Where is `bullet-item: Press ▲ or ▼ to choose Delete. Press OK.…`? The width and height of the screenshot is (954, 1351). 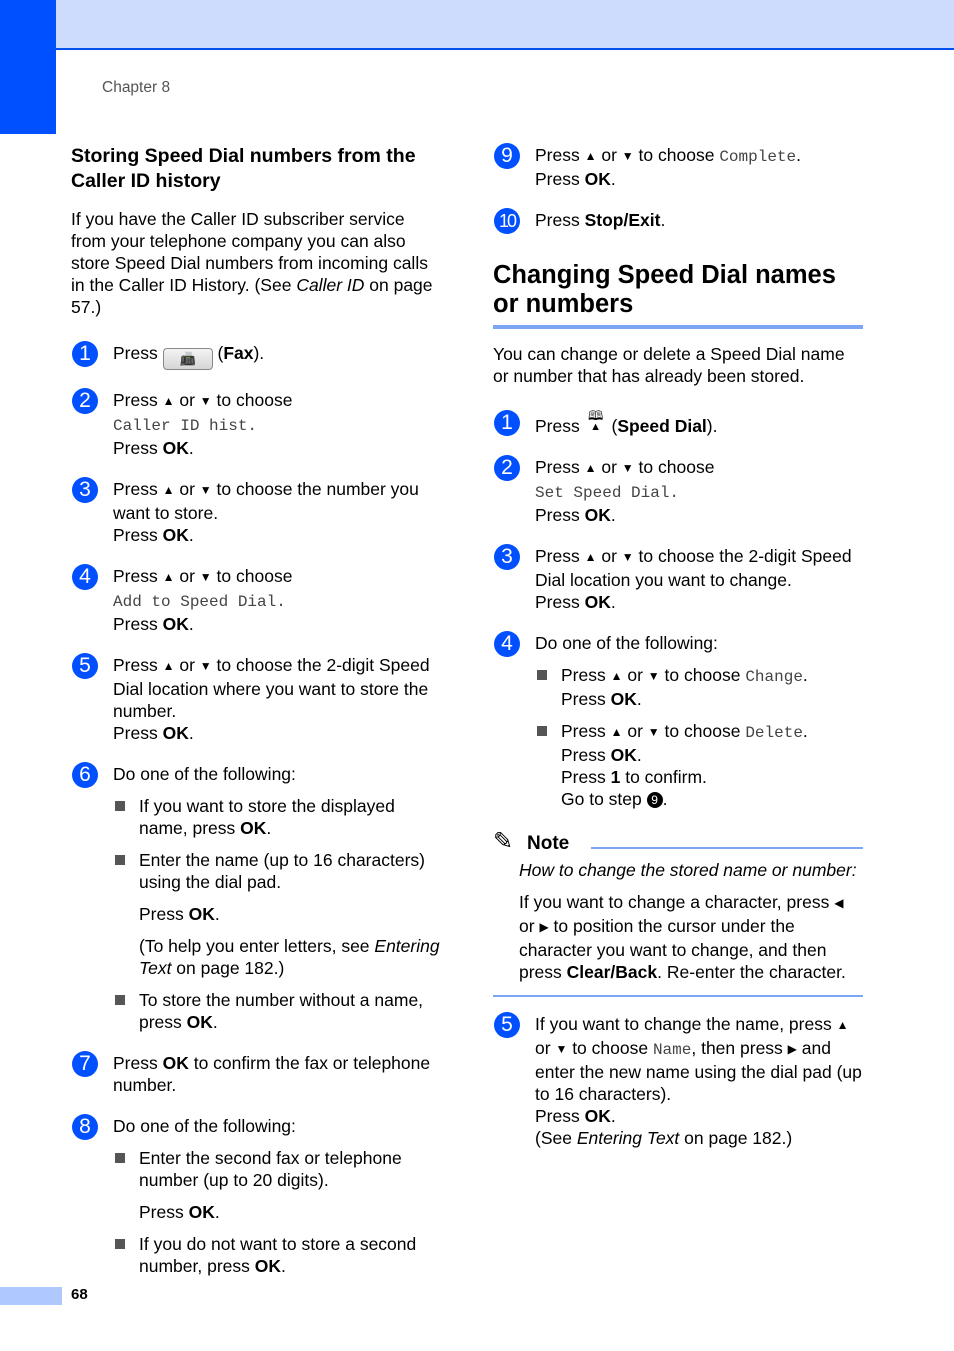 bullet-item: Press ▲ or ▼ to choose Delete. Press OK.… is located at coordinates (699, 765).